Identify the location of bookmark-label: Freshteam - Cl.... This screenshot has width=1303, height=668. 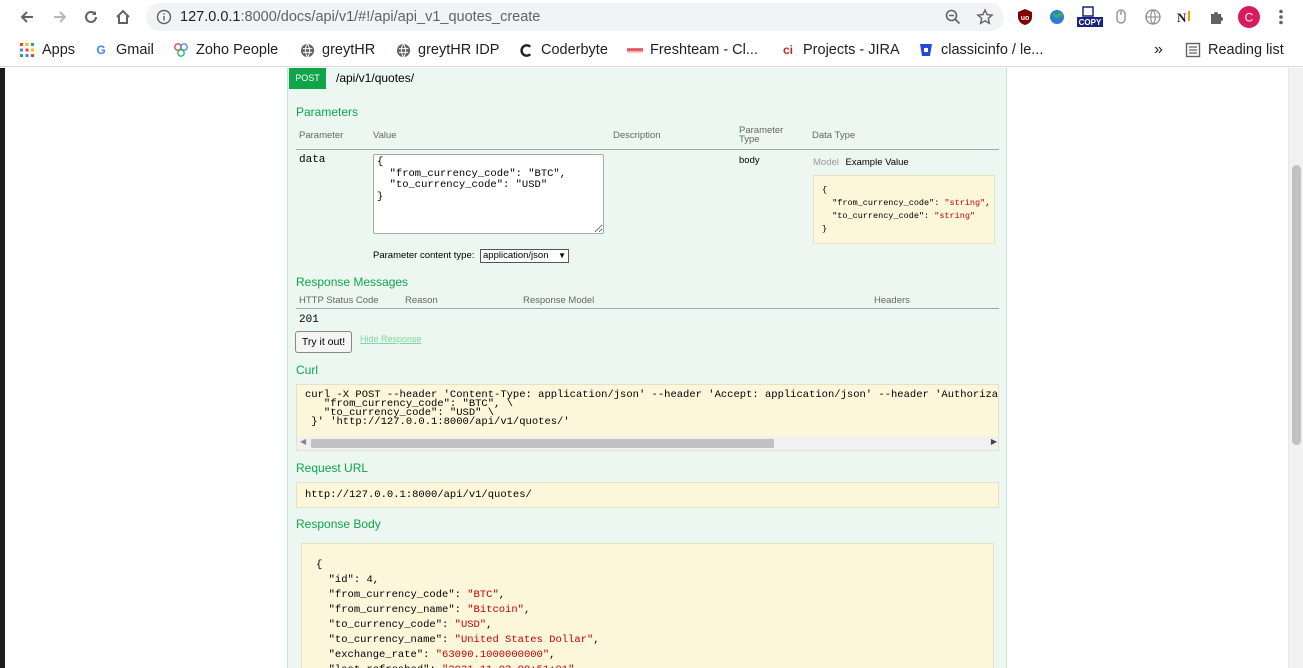
(704, 50).